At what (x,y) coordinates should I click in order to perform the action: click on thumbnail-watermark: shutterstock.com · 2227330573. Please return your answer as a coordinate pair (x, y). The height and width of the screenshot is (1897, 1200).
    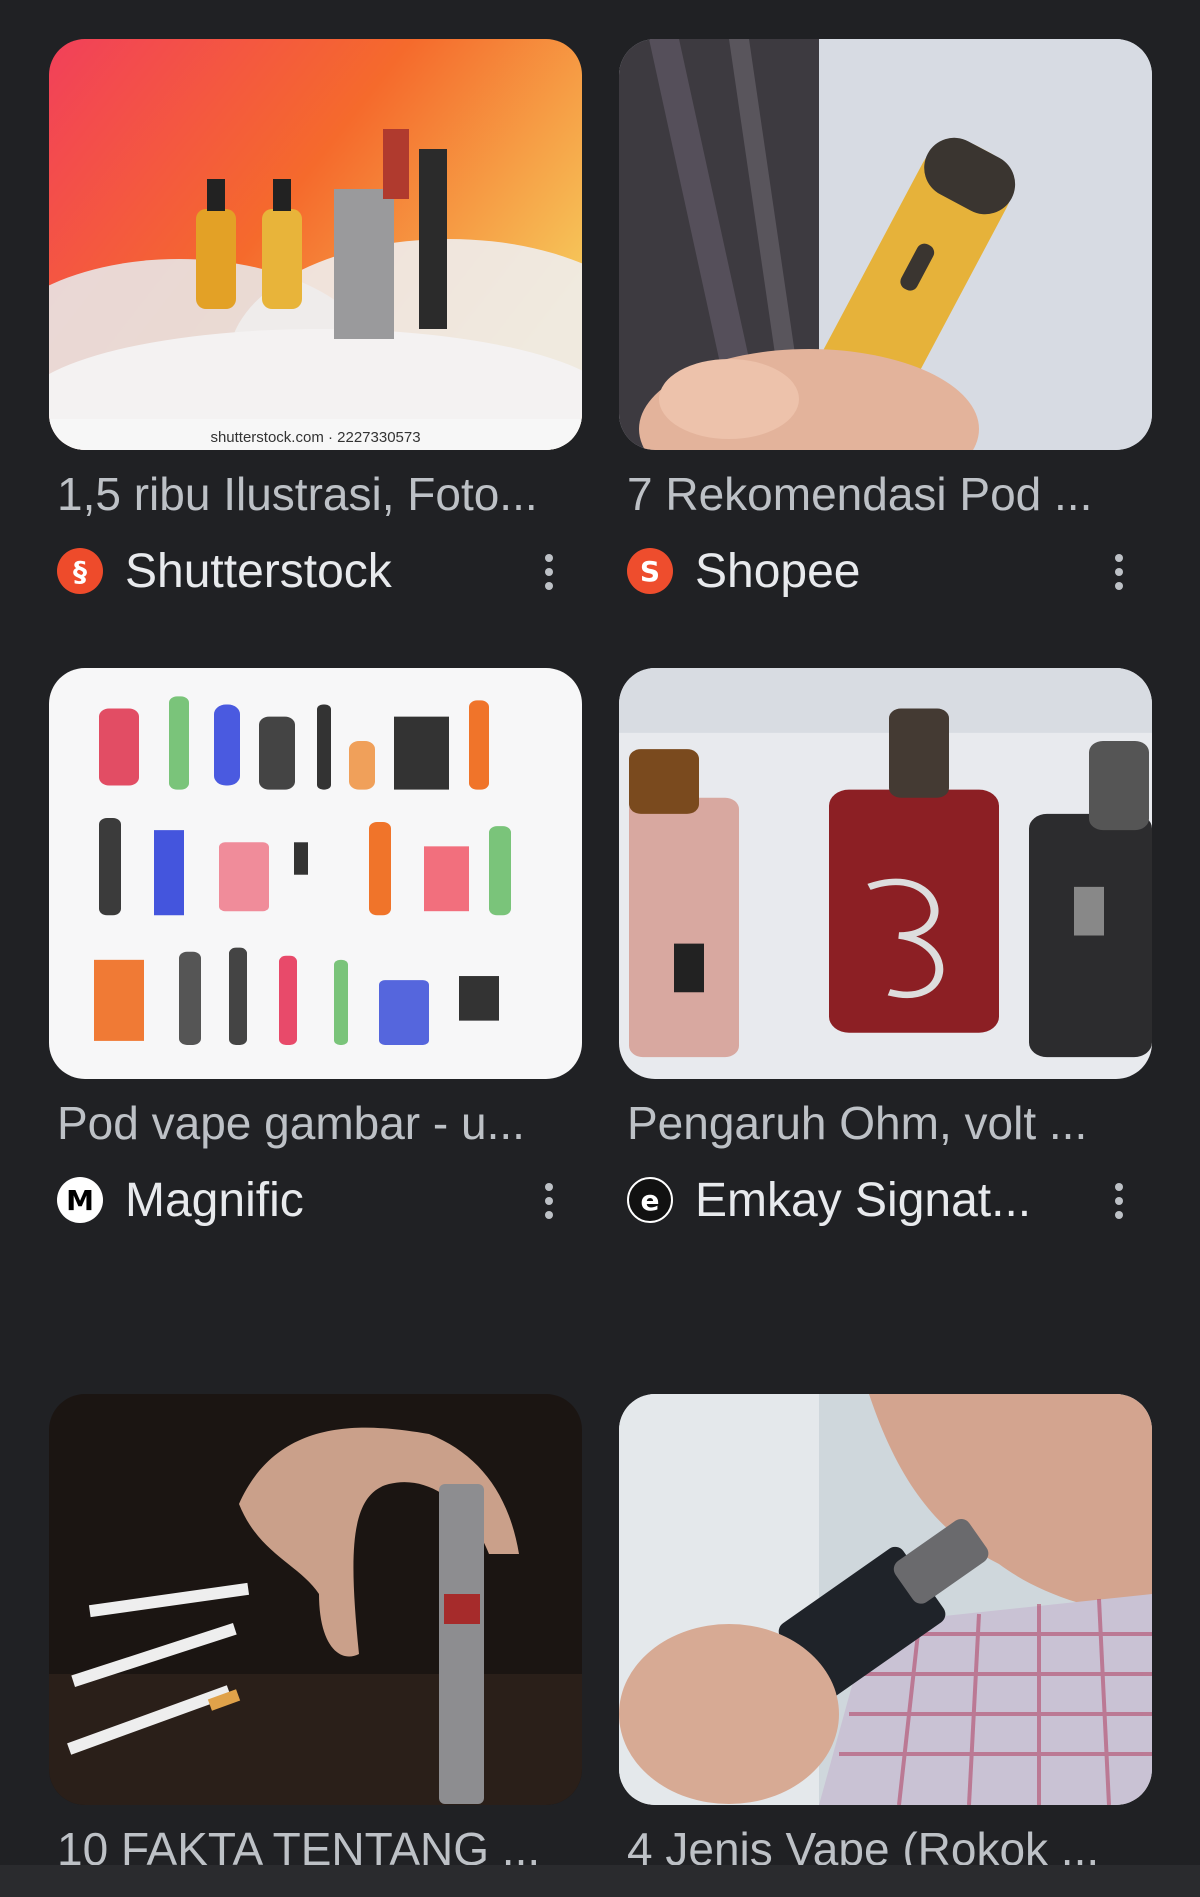
    Looking at the image, I should click on (315, 437).